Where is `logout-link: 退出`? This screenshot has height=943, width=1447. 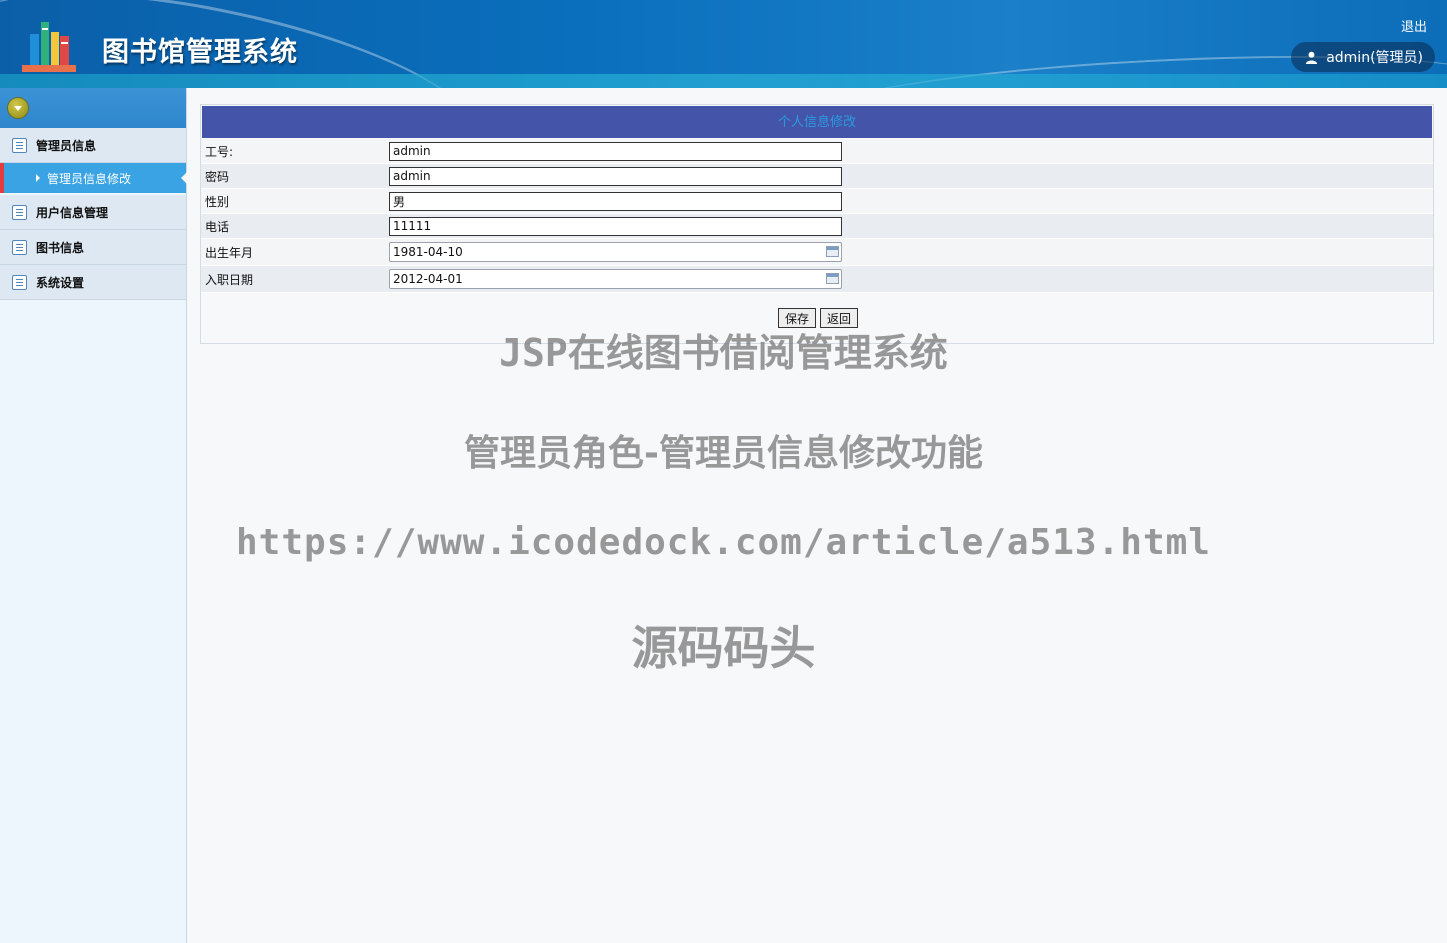 logout-link: 退出 is located at coordinates (1414, 25).